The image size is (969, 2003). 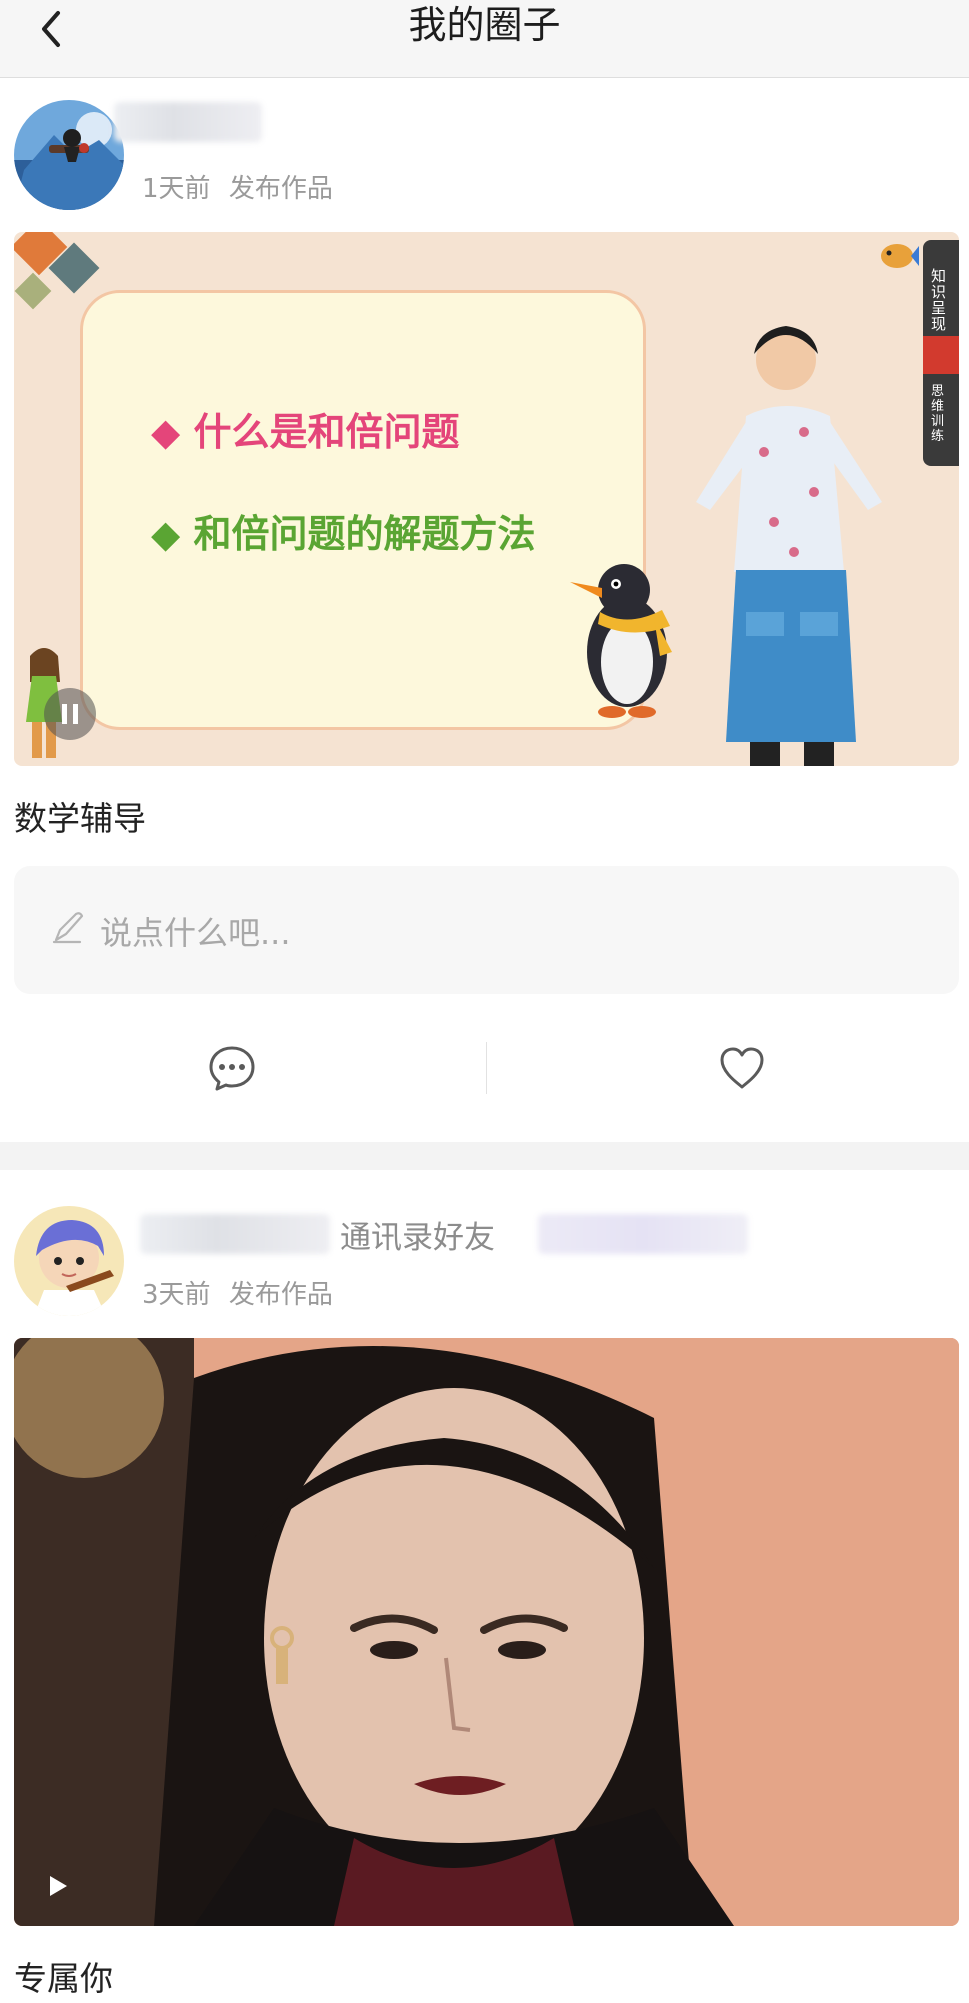 I want to click on post-action-bar, so click(x=484, y=1068).